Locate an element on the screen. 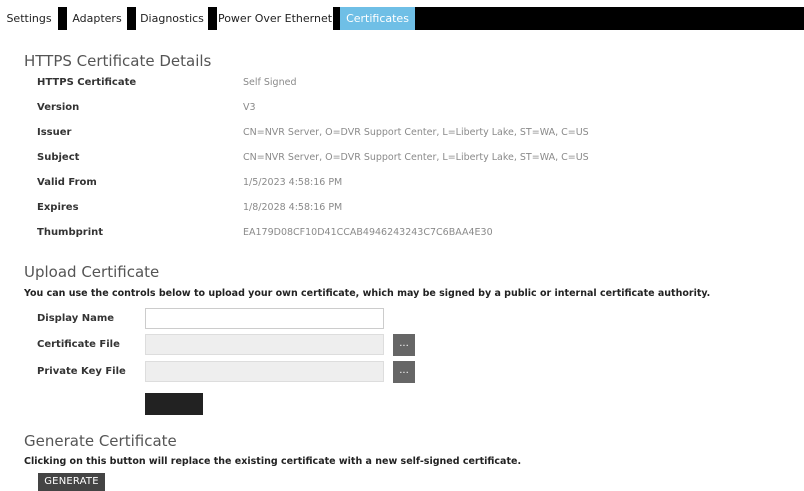 This screenshot has height=491, width=804. private-key-file-label: Private Key File is located at coordinates (81, 371).